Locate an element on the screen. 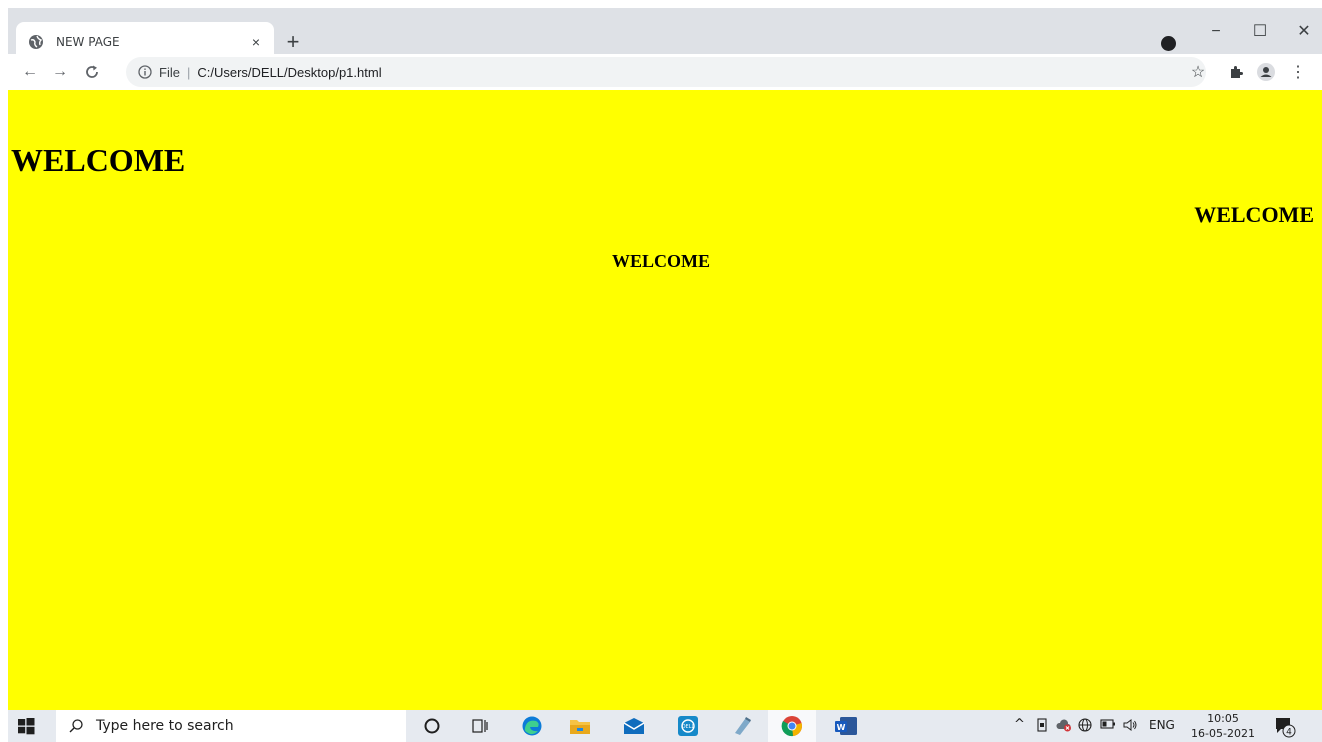 This screenshot has height=742, width=1322. svg-text: DELL is located at coordinates (688, 727).